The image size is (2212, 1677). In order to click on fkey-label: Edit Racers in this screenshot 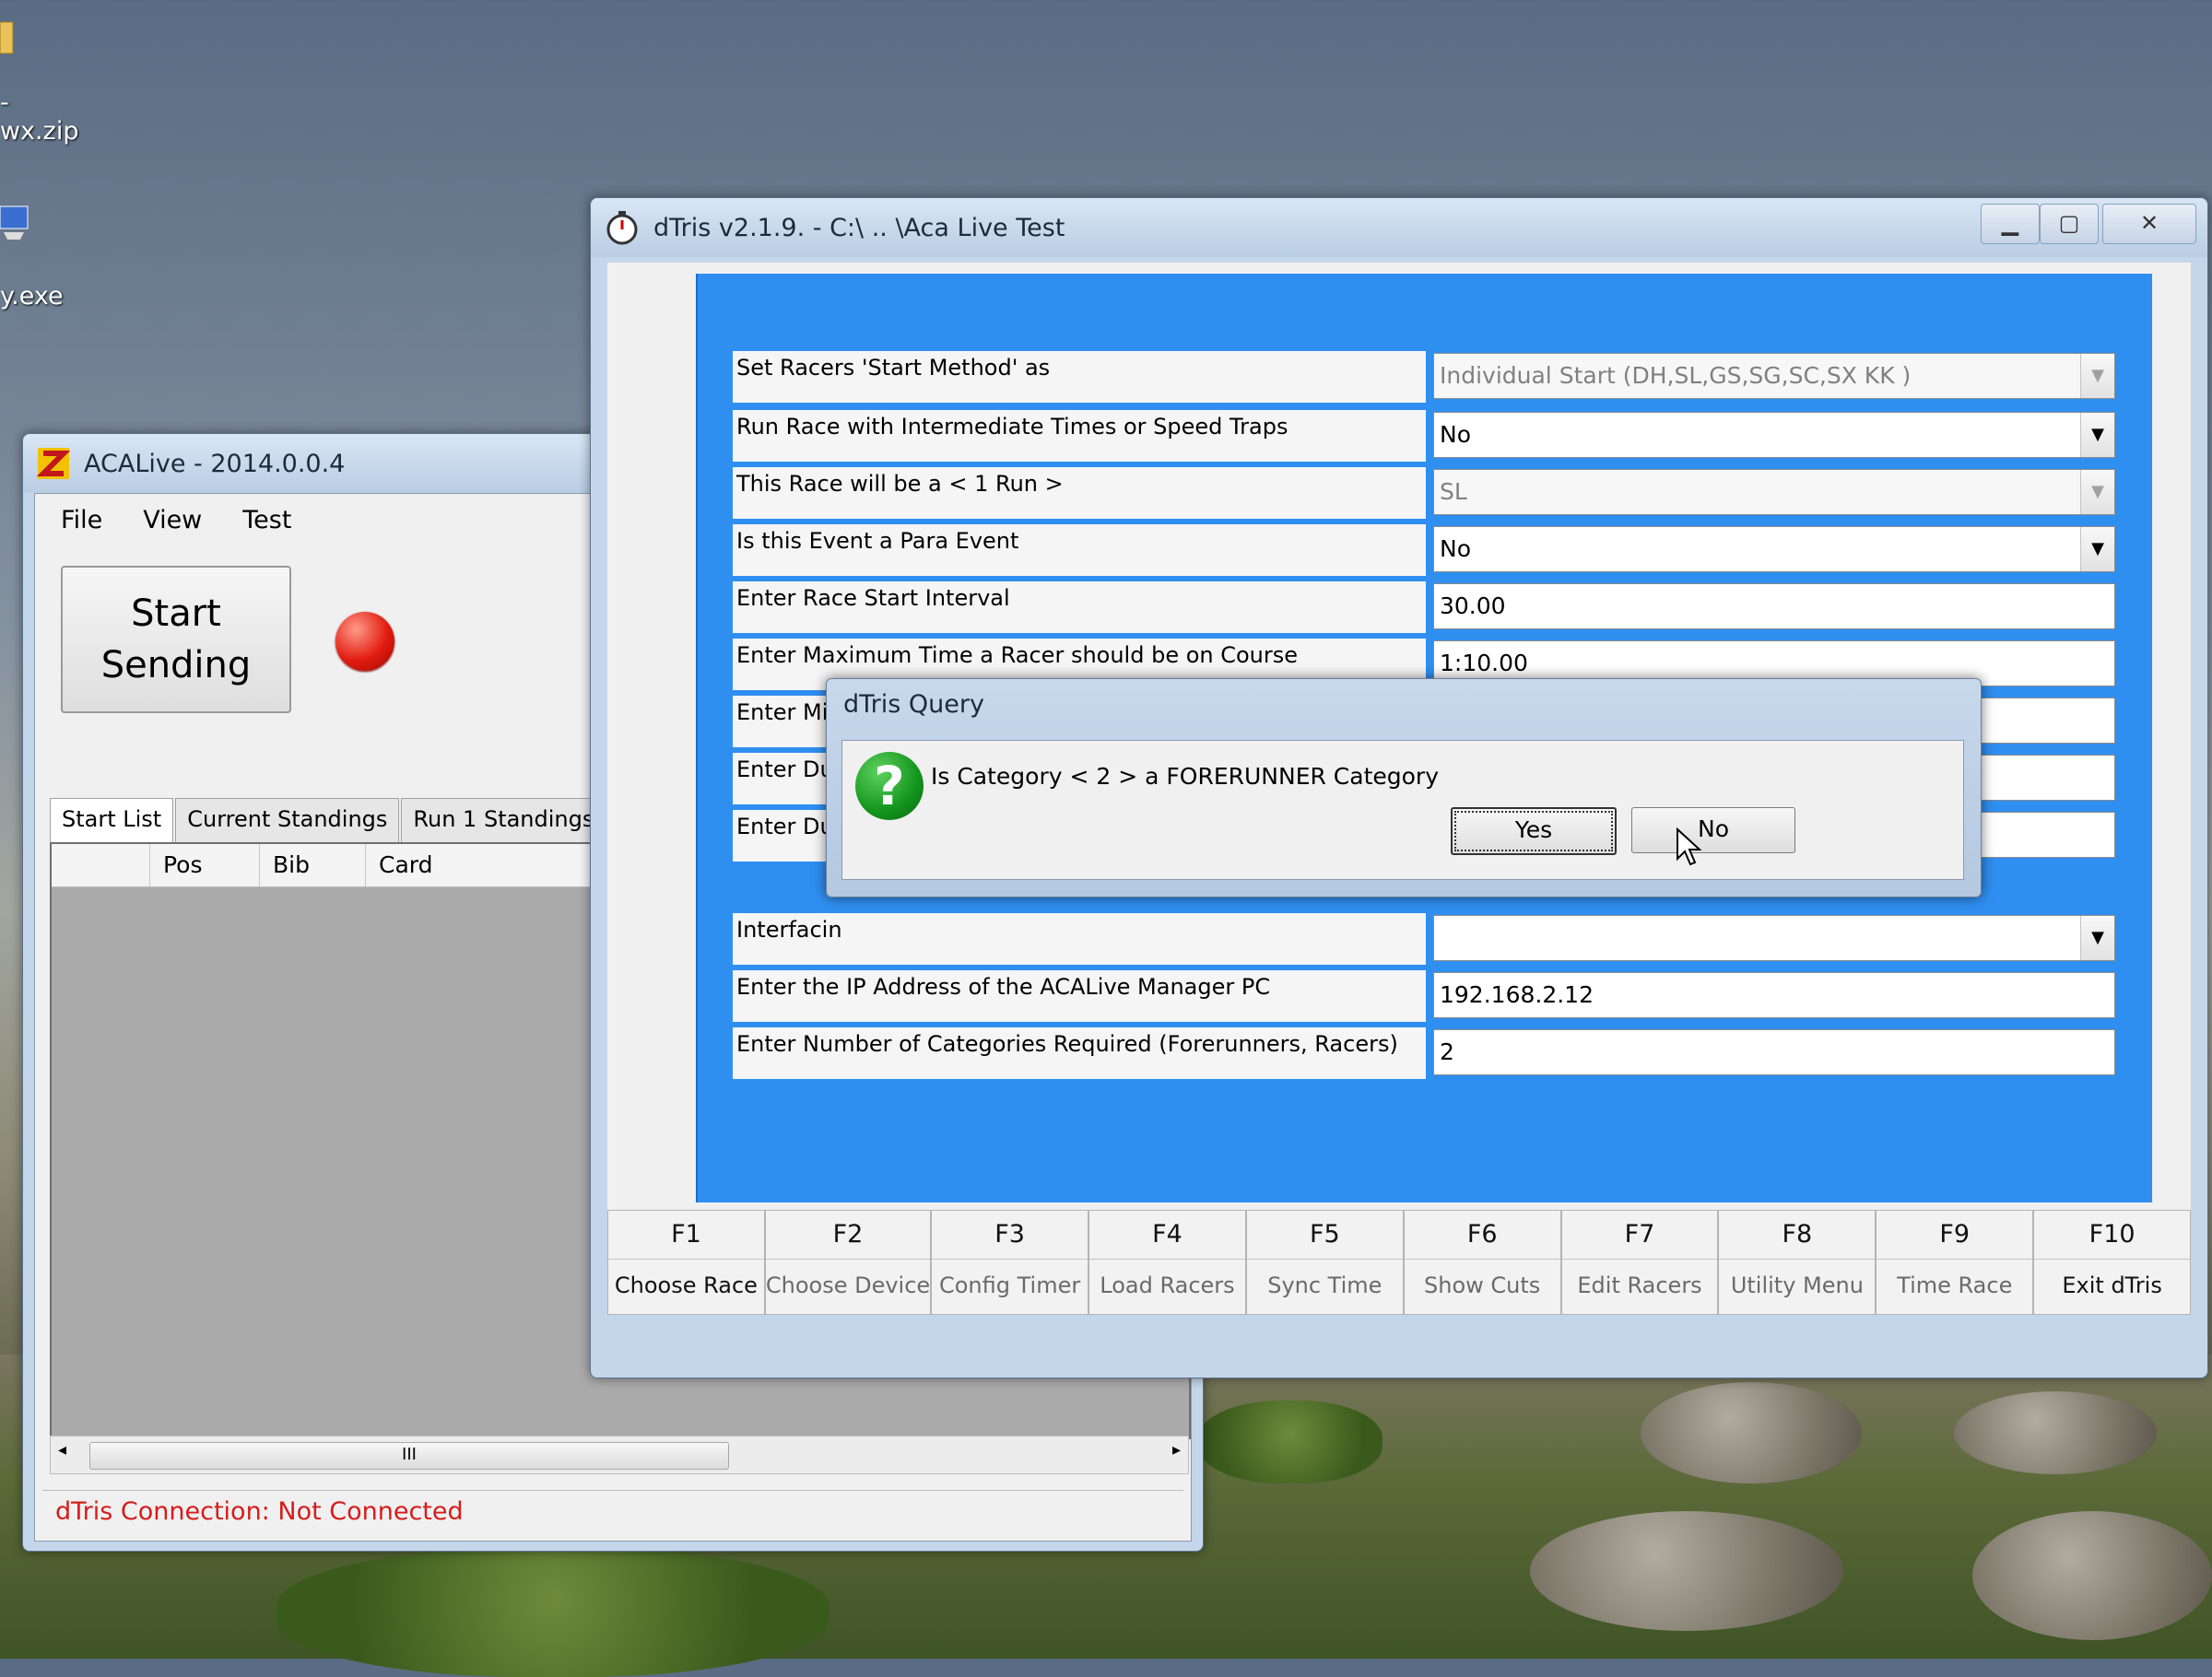, I will do `click(1639, 1286)`.